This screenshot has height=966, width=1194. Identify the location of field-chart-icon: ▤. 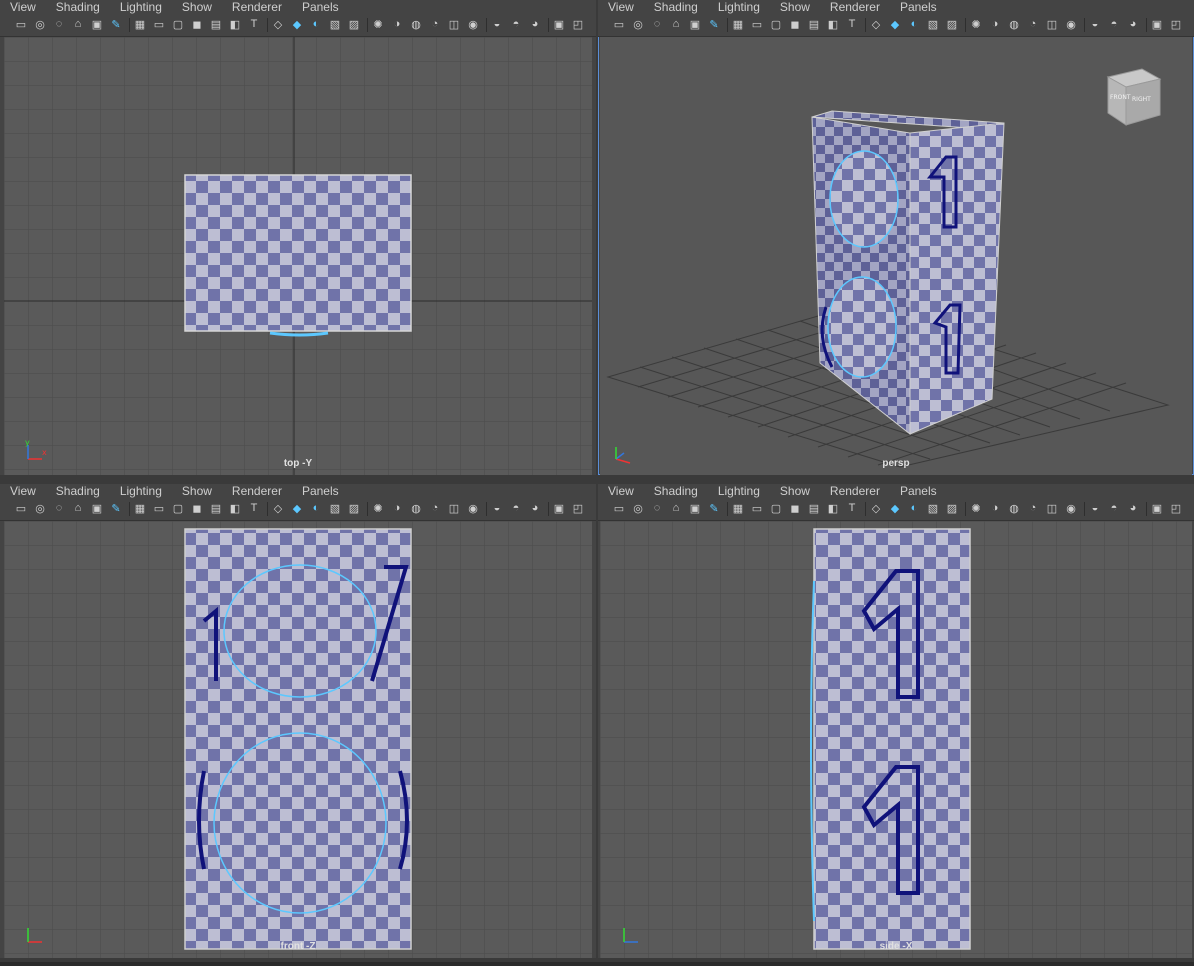
(216, 24).